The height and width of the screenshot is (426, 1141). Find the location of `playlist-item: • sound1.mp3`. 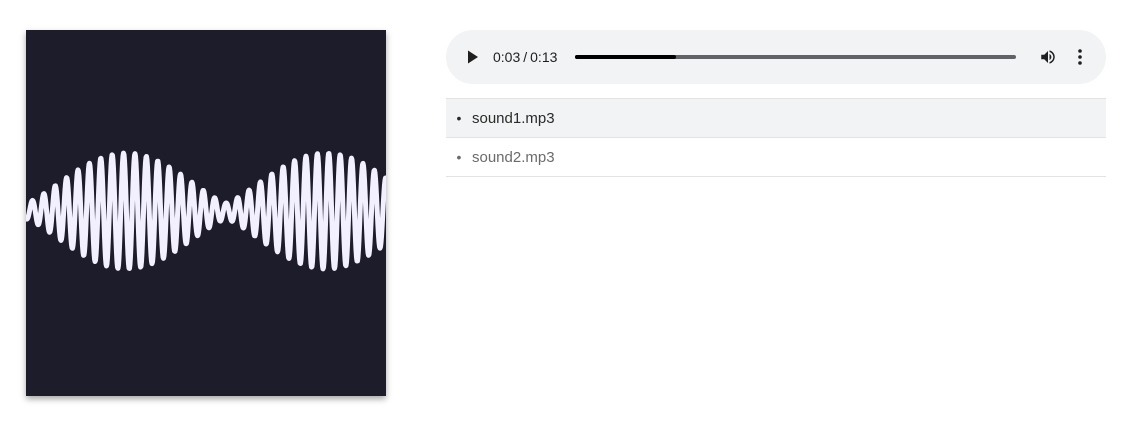

playlist-item: • sound1.mp3 is located at coordinates (776, 118).